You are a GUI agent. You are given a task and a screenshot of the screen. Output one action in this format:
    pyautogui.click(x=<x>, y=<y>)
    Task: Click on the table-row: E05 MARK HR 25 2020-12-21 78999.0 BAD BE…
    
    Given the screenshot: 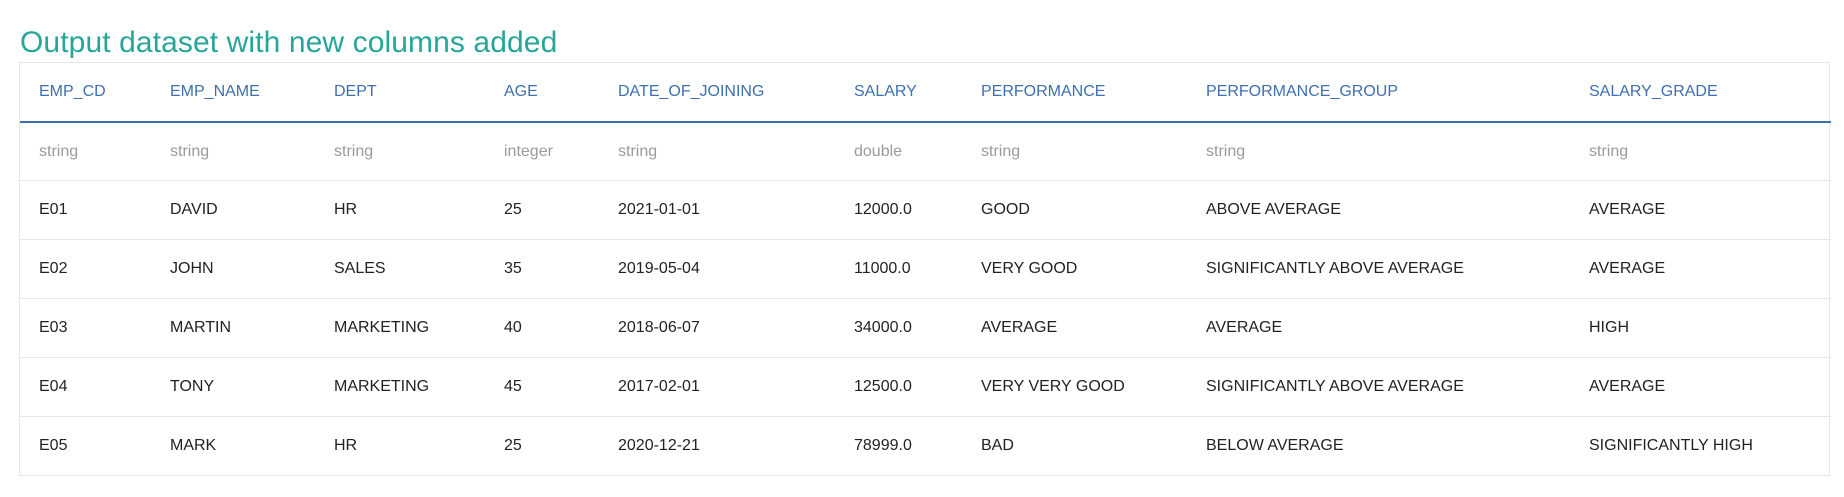 What is the action you would take?
    pyautogui.click(x=925, y=446)
    